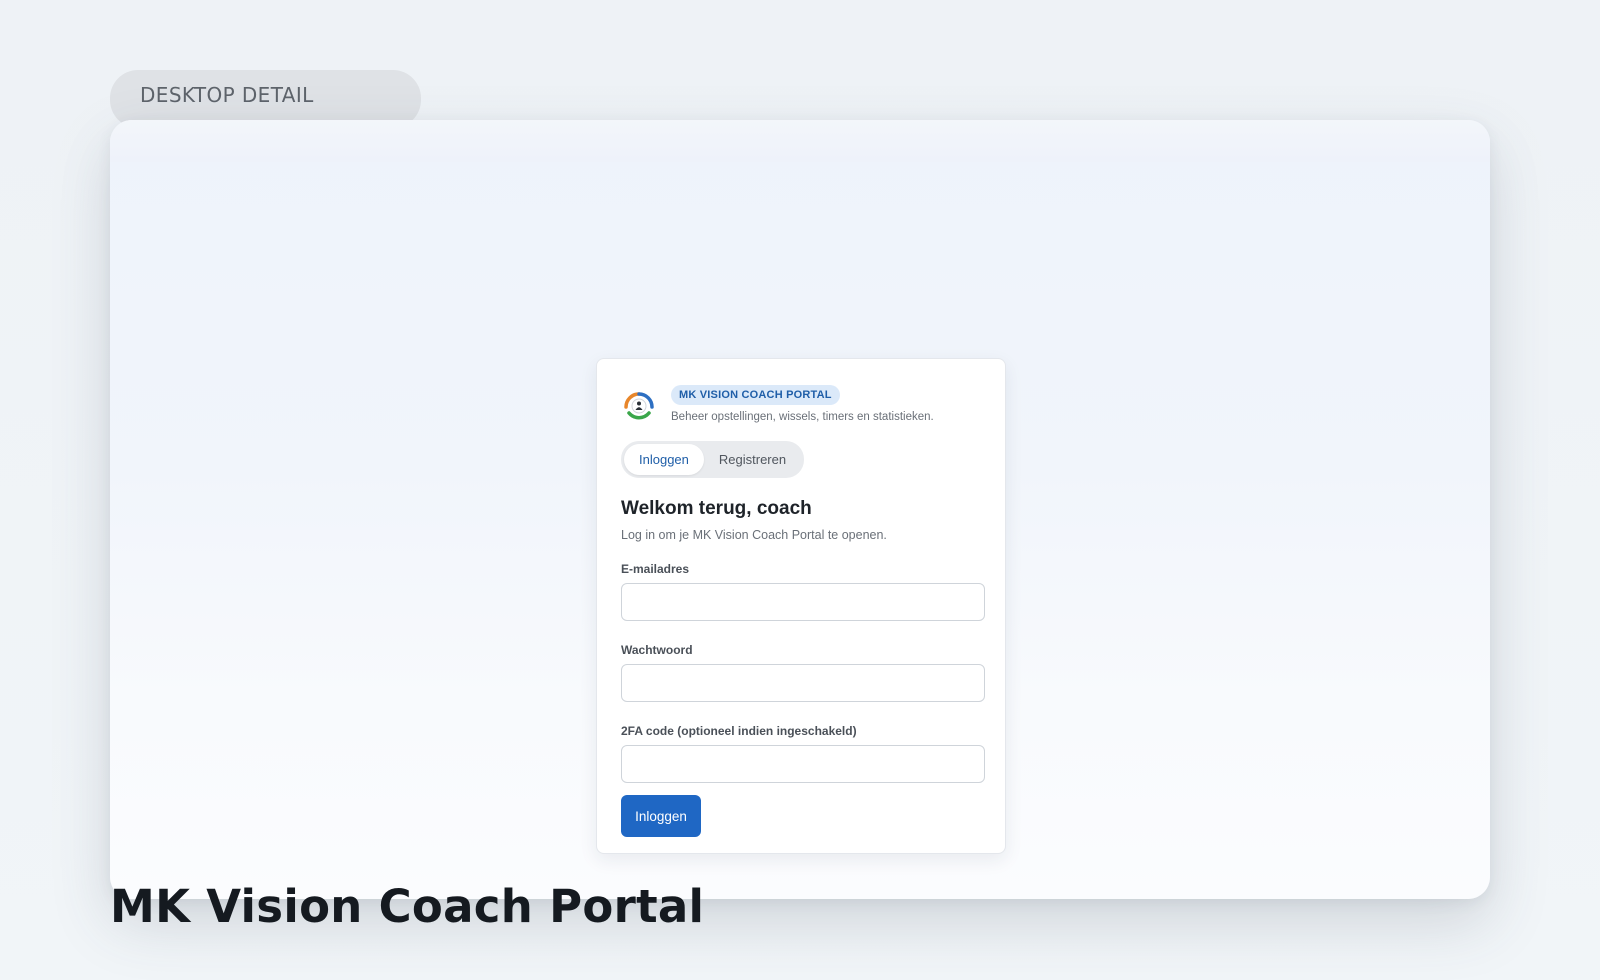  Describe the element at coordinates (664, 459) in the screenshot. I see `tab-inloggen: Inloggen` at that location.